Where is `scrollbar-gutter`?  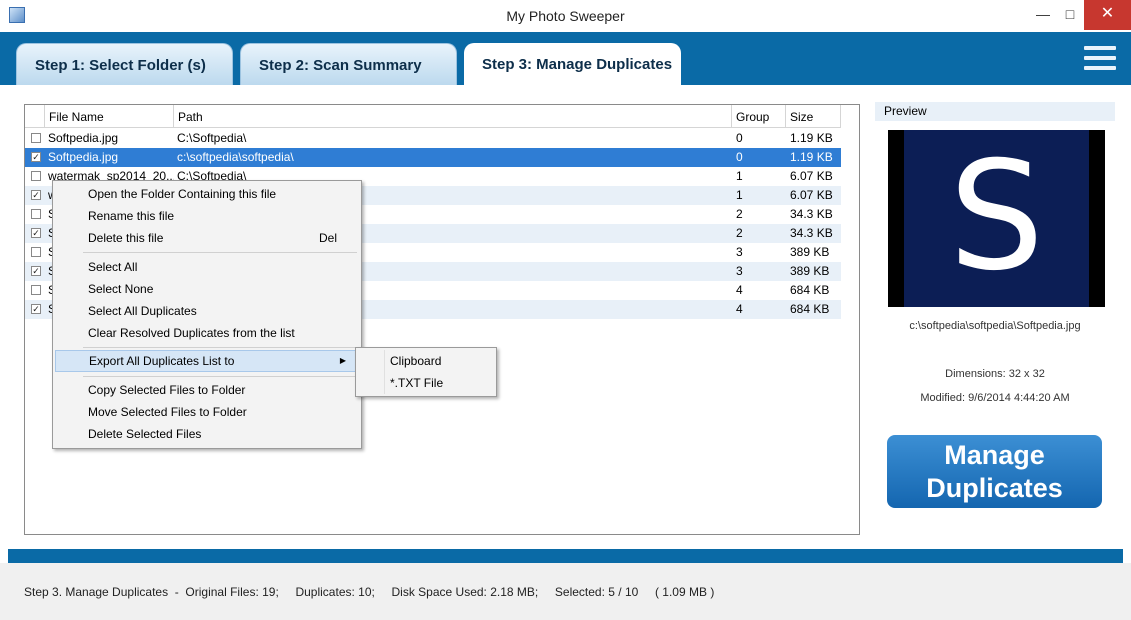
scrollbar-gutter is located at coordinates (850, 319).